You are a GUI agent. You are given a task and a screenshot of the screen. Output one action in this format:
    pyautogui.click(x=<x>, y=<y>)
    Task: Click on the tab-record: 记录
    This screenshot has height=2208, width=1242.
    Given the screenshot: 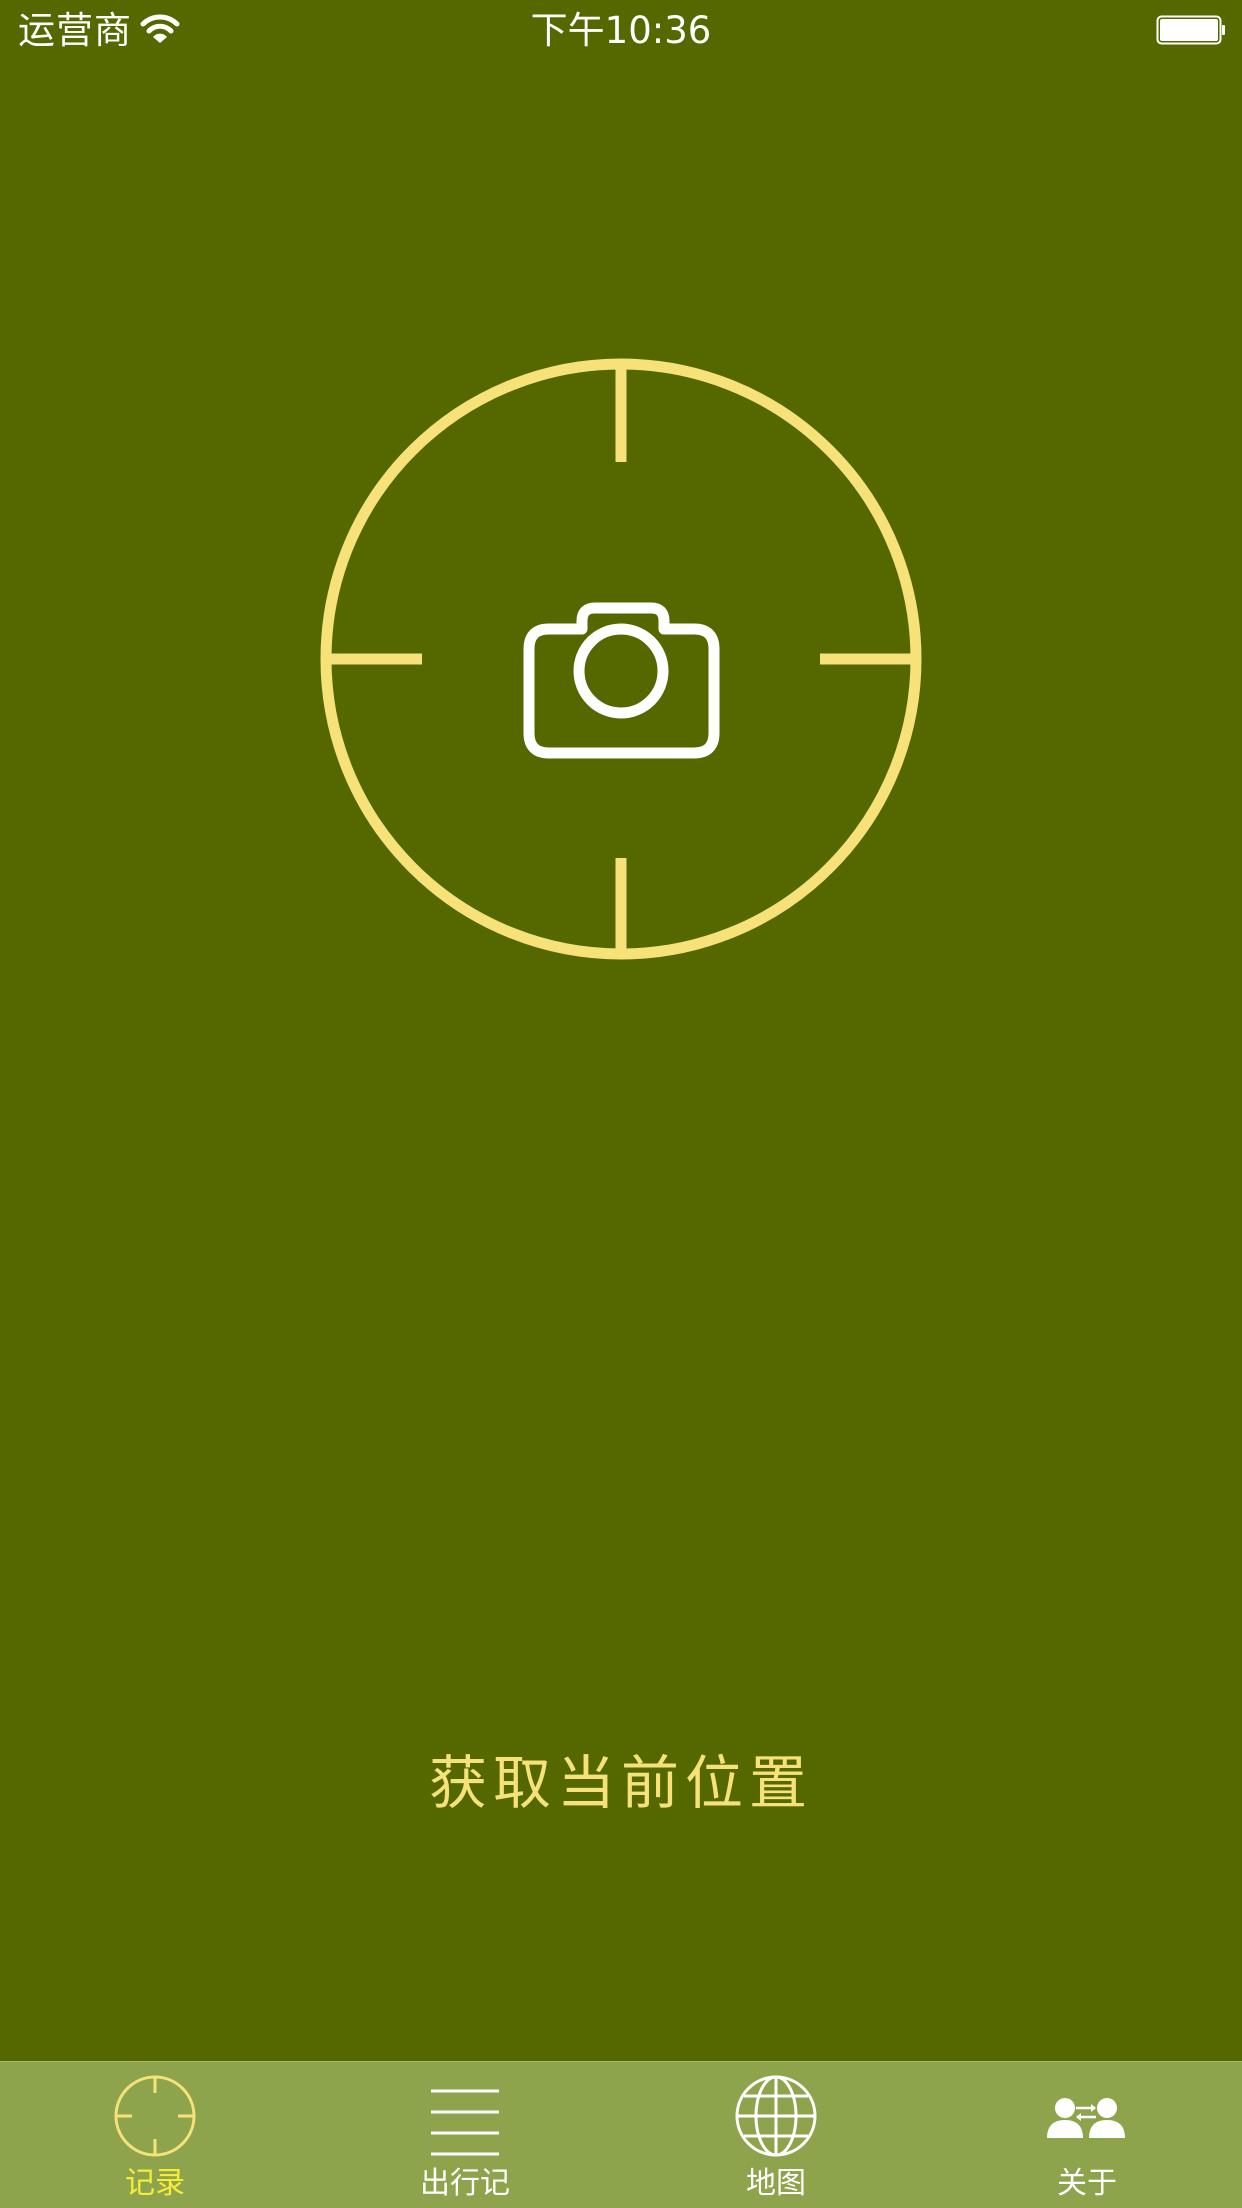 What is the action you would take?
    pyautogui.click(x=155, y=2135)
    